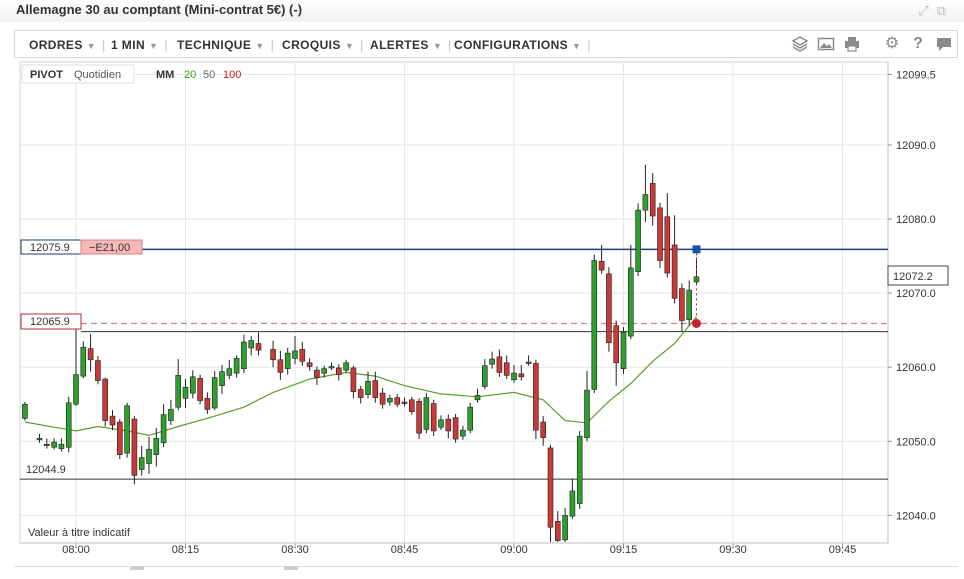 The image size is (964, 579). I want to click on time-tick-label: 09:45, so click(843, 550).